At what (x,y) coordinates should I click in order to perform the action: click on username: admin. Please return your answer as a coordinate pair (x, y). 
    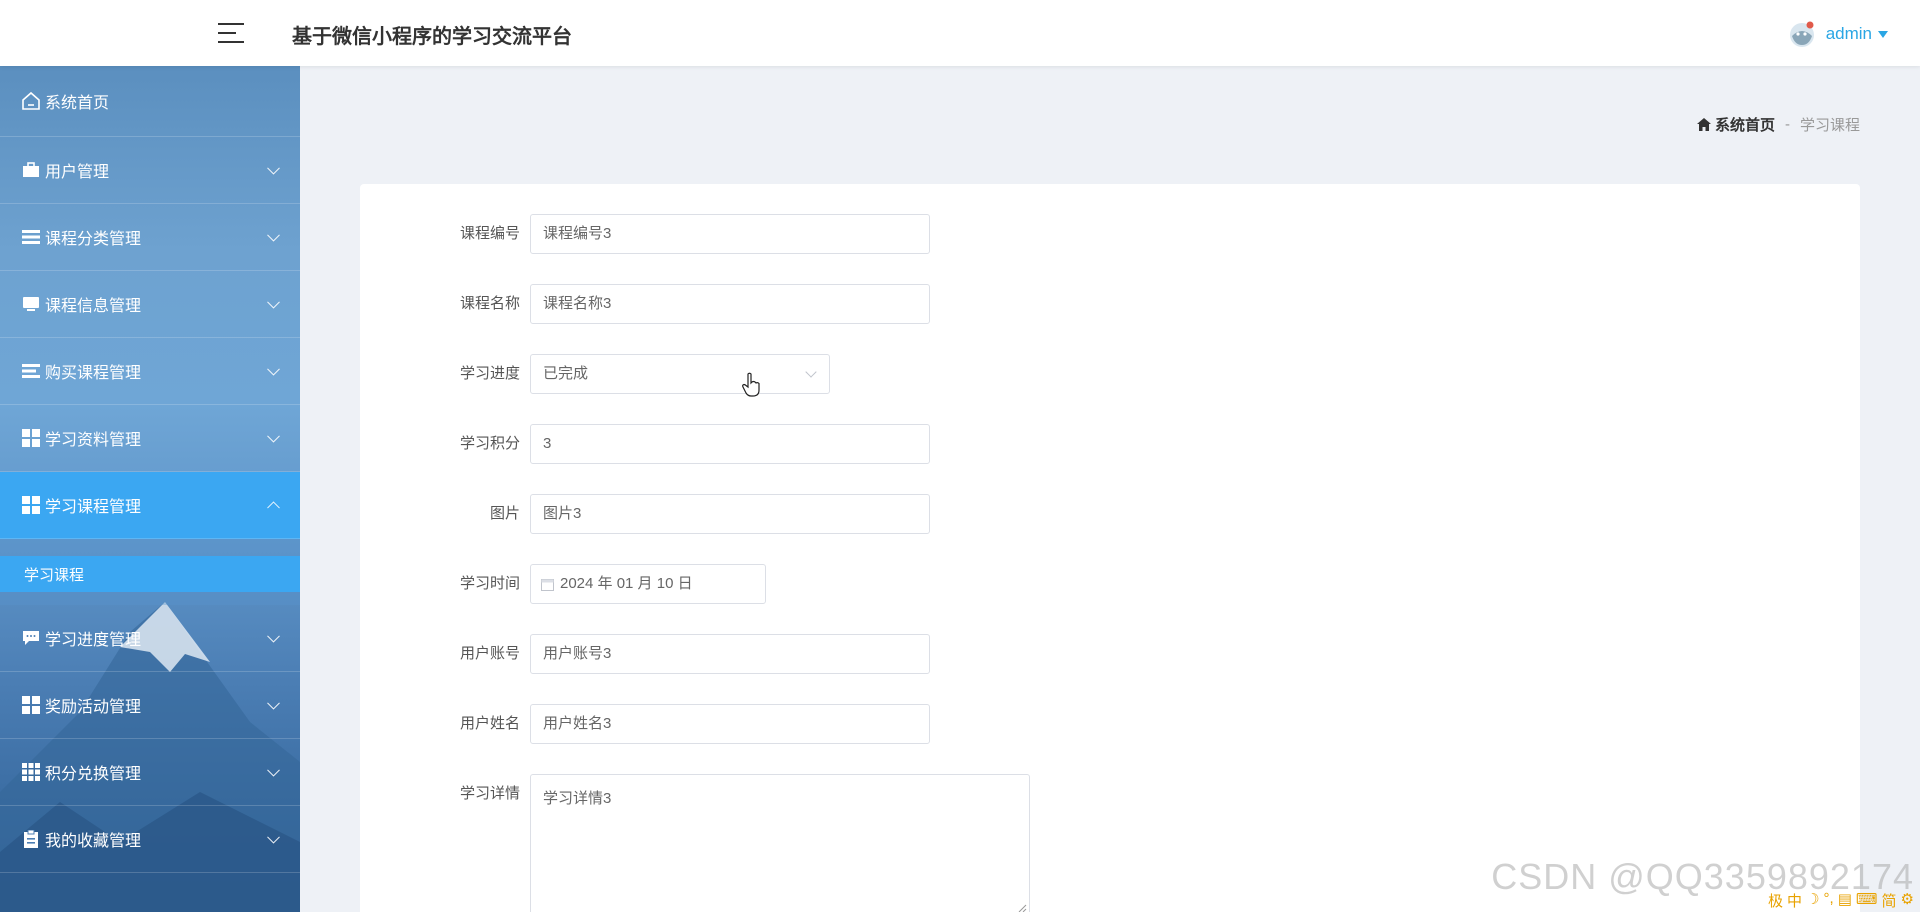
    Looking at the image, I should click on (1848, 33).